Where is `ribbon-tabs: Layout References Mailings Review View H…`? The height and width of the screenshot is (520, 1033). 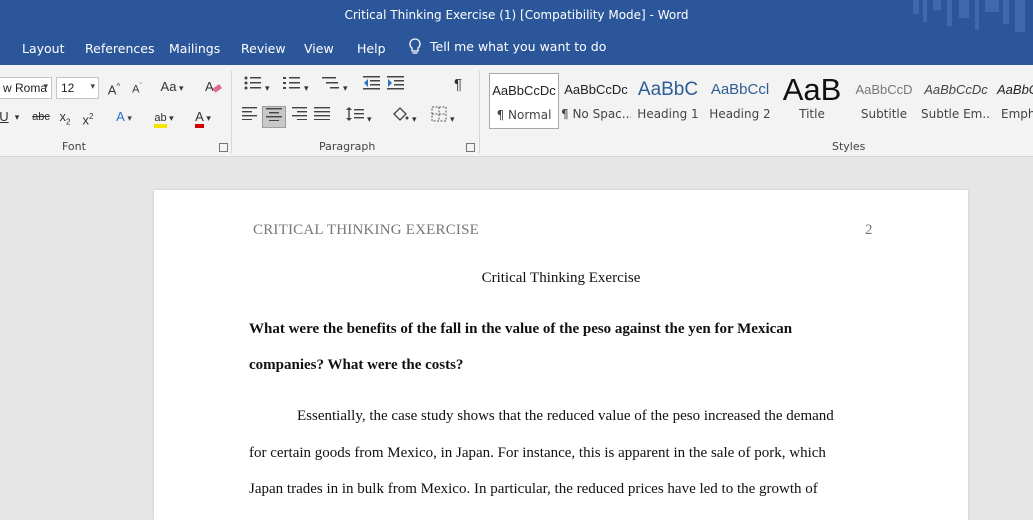
ribbon-tabs: Layout References Mailings Review View H… is located at coordinates (516, 48).